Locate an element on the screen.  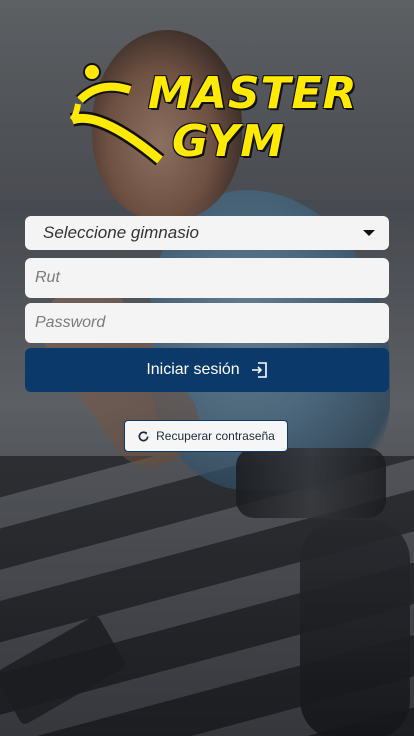
gym-select-value: Seleccione gimnasio is located at coordinates (121, 232).